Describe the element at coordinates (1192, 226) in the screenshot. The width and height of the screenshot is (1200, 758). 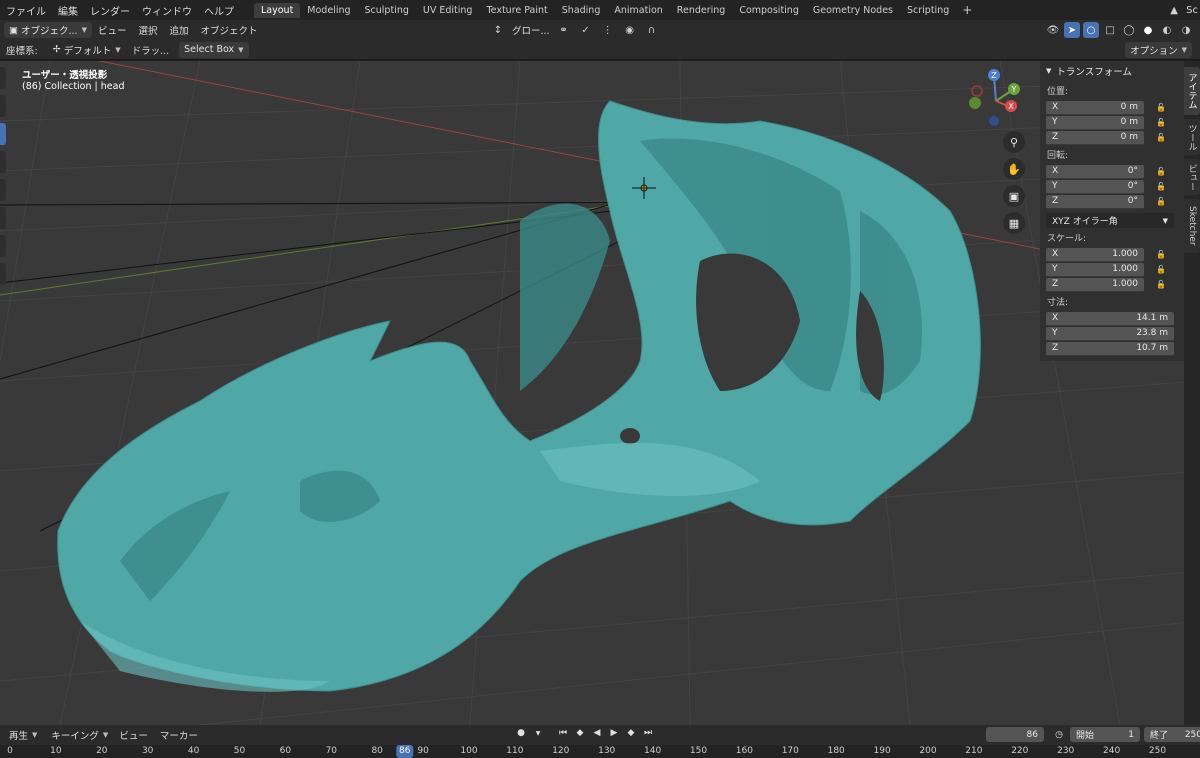
I see `tab-sketcher: Sketcher` at that location.